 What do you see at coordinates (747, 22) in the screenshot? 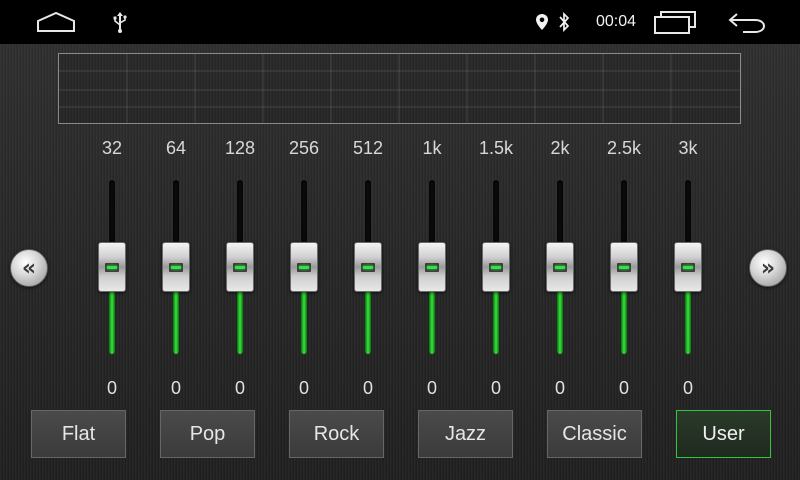
I see `back-icon` at bounding box center [747, 22].